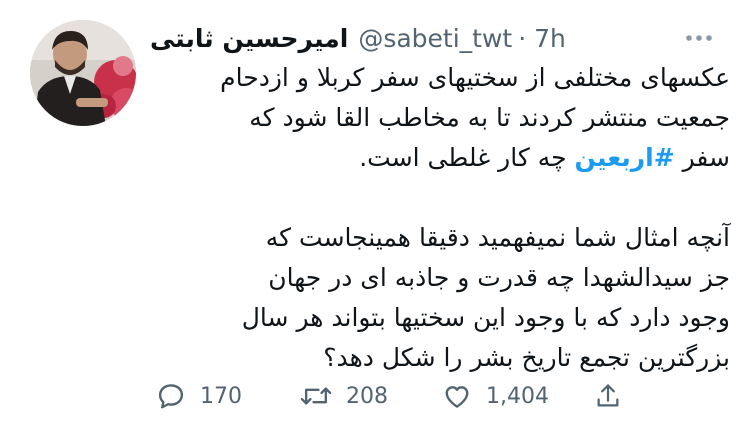  Describe the element at coordinates (390, 396) in the screenshot. I see `tweet-actions: 170 208 1,404` at that location.